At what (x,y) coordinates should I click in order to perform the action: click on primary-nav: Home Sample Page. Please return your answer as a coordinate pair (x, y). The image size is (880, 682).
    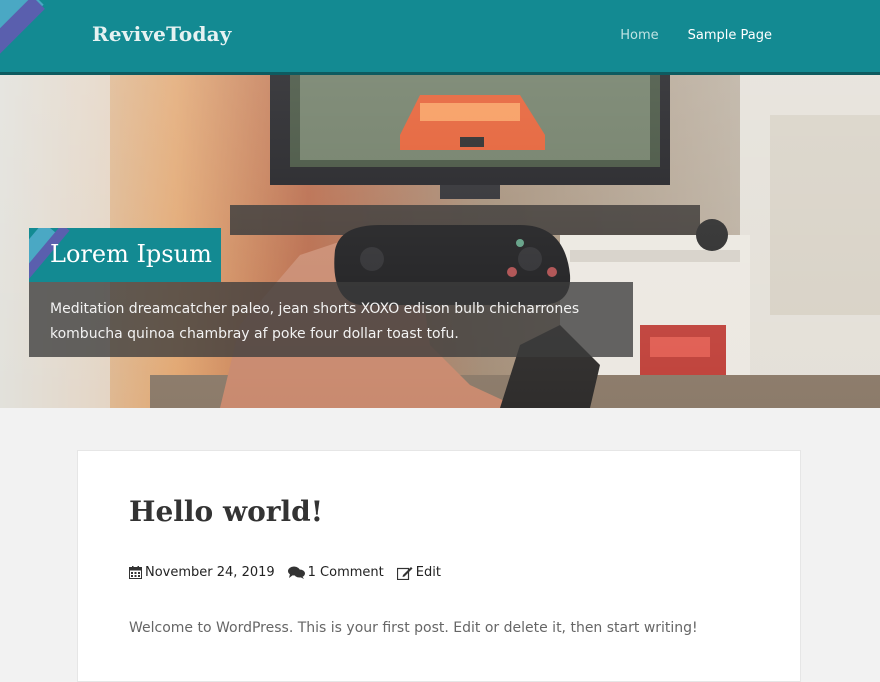
    Looking at the image, I should click on (696, 35).